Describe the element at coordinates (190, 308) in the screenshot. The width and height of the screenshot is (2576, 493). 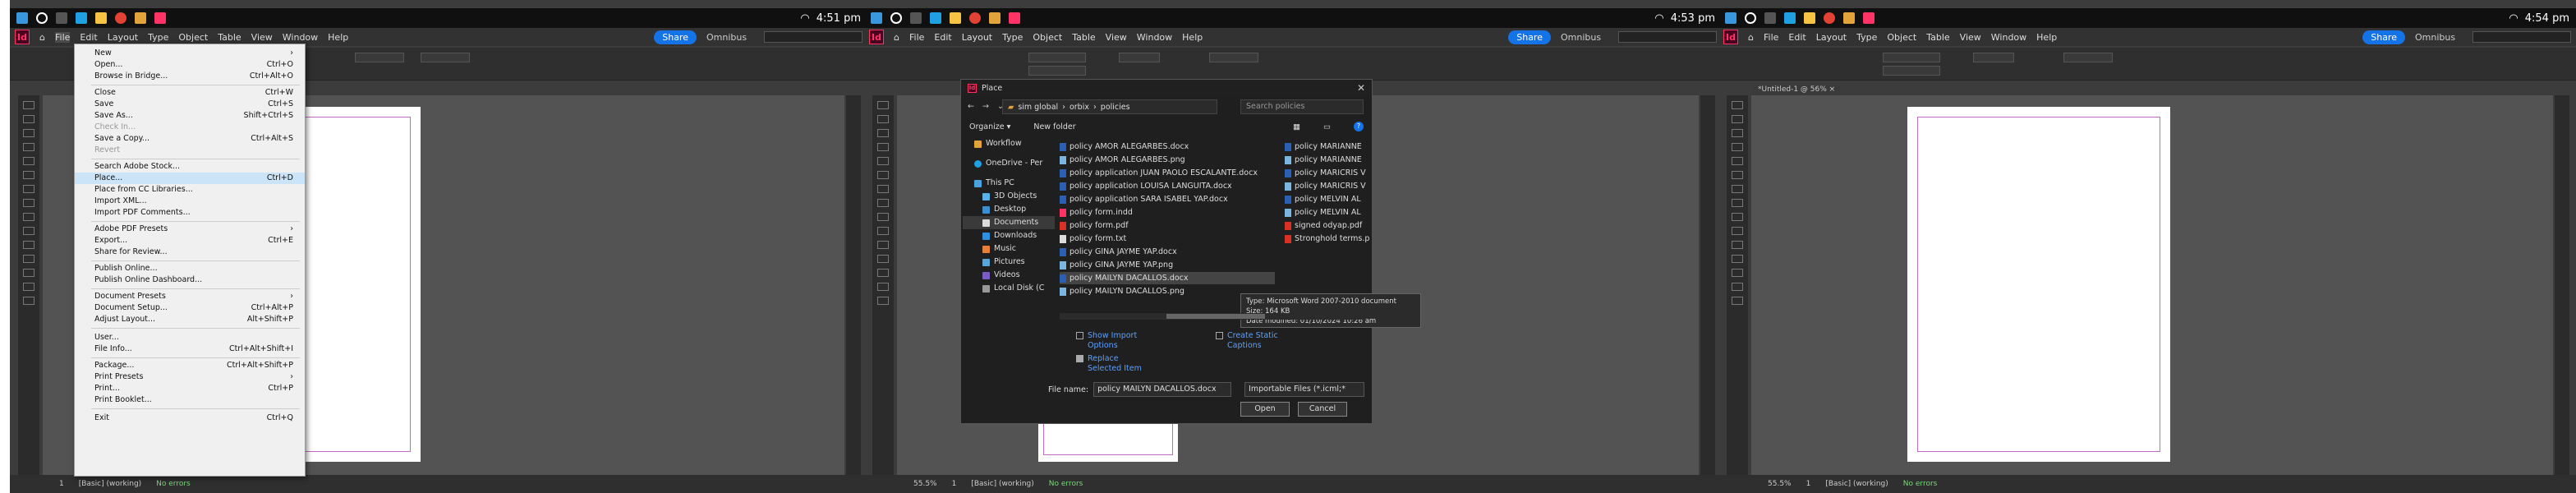
I see `menu-document-setup: Document Setup... Ctrl+Alt+P` at that location.